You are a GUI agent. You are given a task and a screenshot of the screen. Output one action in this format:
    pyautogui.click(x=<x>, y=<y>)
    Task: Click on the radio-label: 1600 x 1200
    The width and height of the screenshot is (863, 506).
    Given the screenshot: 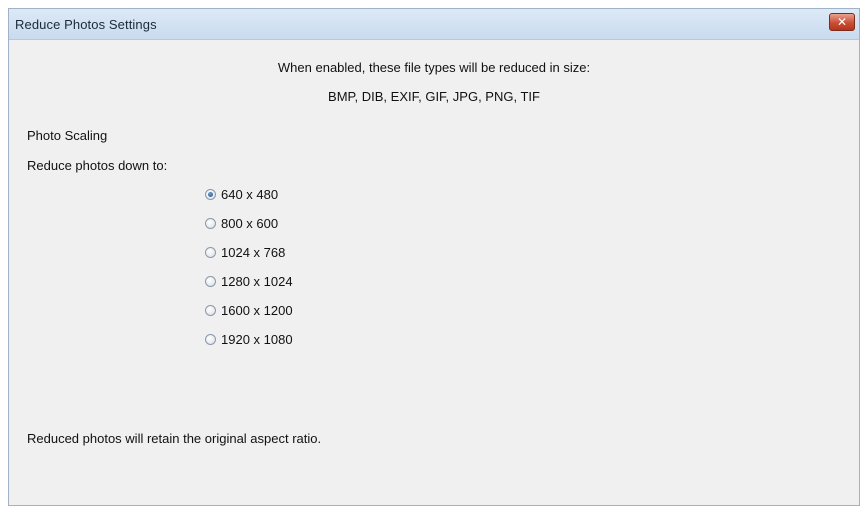 What is the action you would take?
    pyautogui.click(x=257, y=310)
    